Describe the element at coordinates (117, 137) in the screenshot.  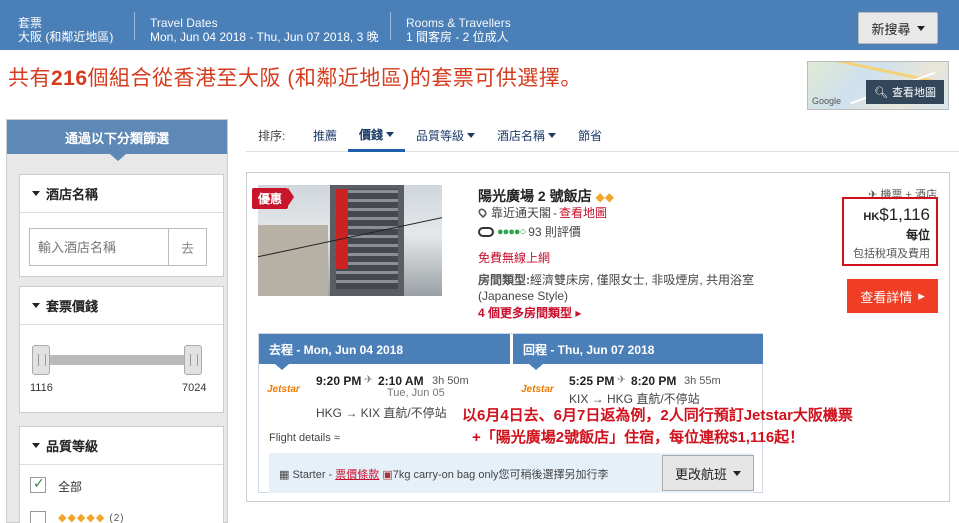
I see `filter-title: 通過以下分類篩選` at that location.